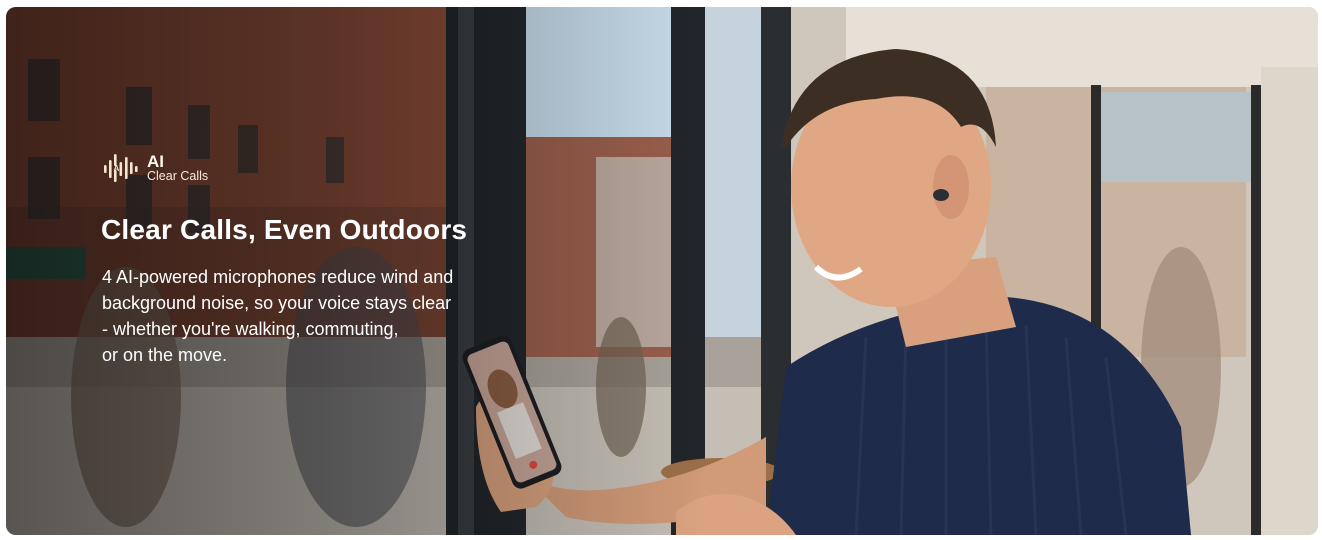 Image resolution: width=1322 pixels, height=540 pixels. Describe the element at coordinates (155, 161) in the screenshot. I see `badge-title: AI` at that location.